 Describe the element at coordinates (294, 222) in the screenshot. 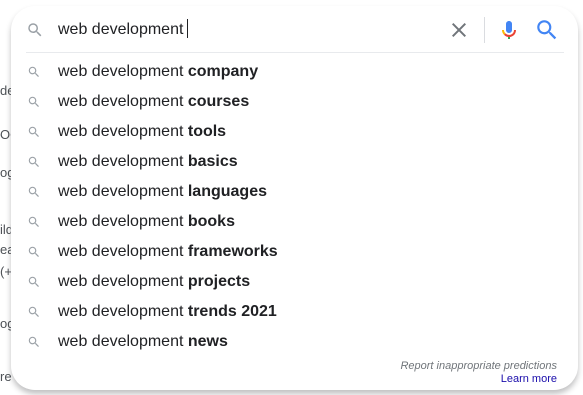

I see `suggestion-item: web development books` at that location.